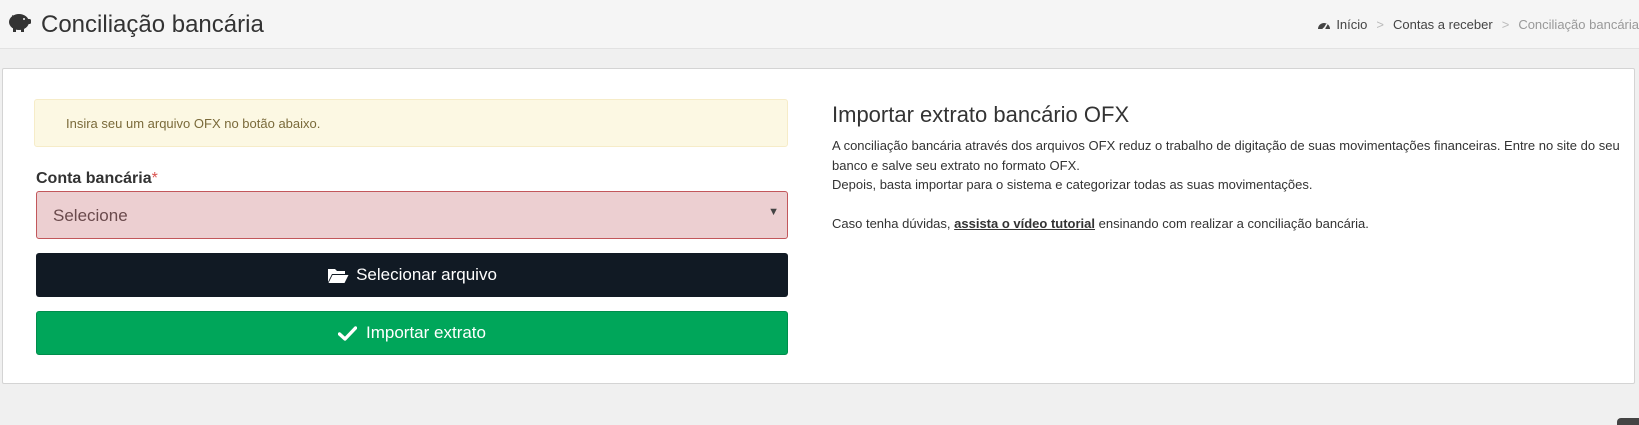 This screenshot has width=1639, height=425. I want to click on import-statement-button: Importar extrato, so click(412, 333).